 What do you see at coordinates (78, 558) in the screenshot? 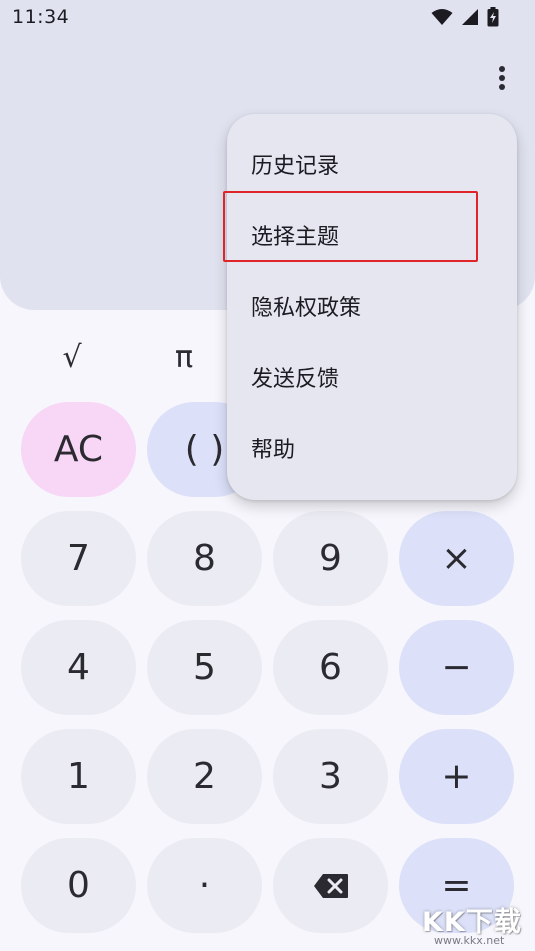
I see `digit-7-button: 7` at bounding box center [78, 558].